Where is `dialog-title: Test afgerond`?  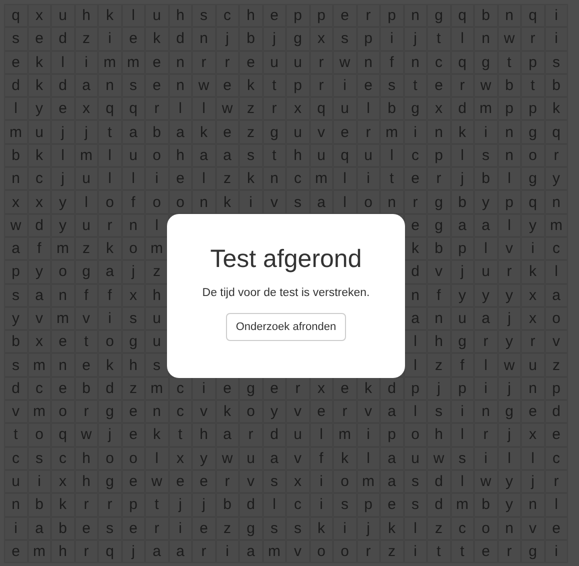 dialog-title: Test afgerond is located at coordinates (286, 259).